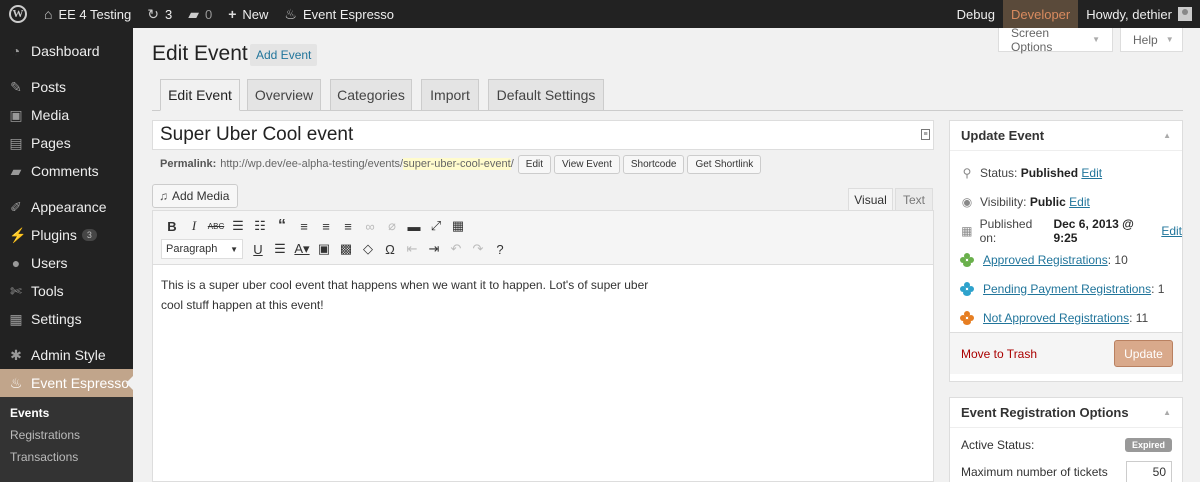 Image resolution: width=1200 pixels, height=482 pixels. What do you see at coordinates (999, 354) in the screenshot?
I see `move-to-trash-link: Move to Trash` at bounding box center [999, 354].